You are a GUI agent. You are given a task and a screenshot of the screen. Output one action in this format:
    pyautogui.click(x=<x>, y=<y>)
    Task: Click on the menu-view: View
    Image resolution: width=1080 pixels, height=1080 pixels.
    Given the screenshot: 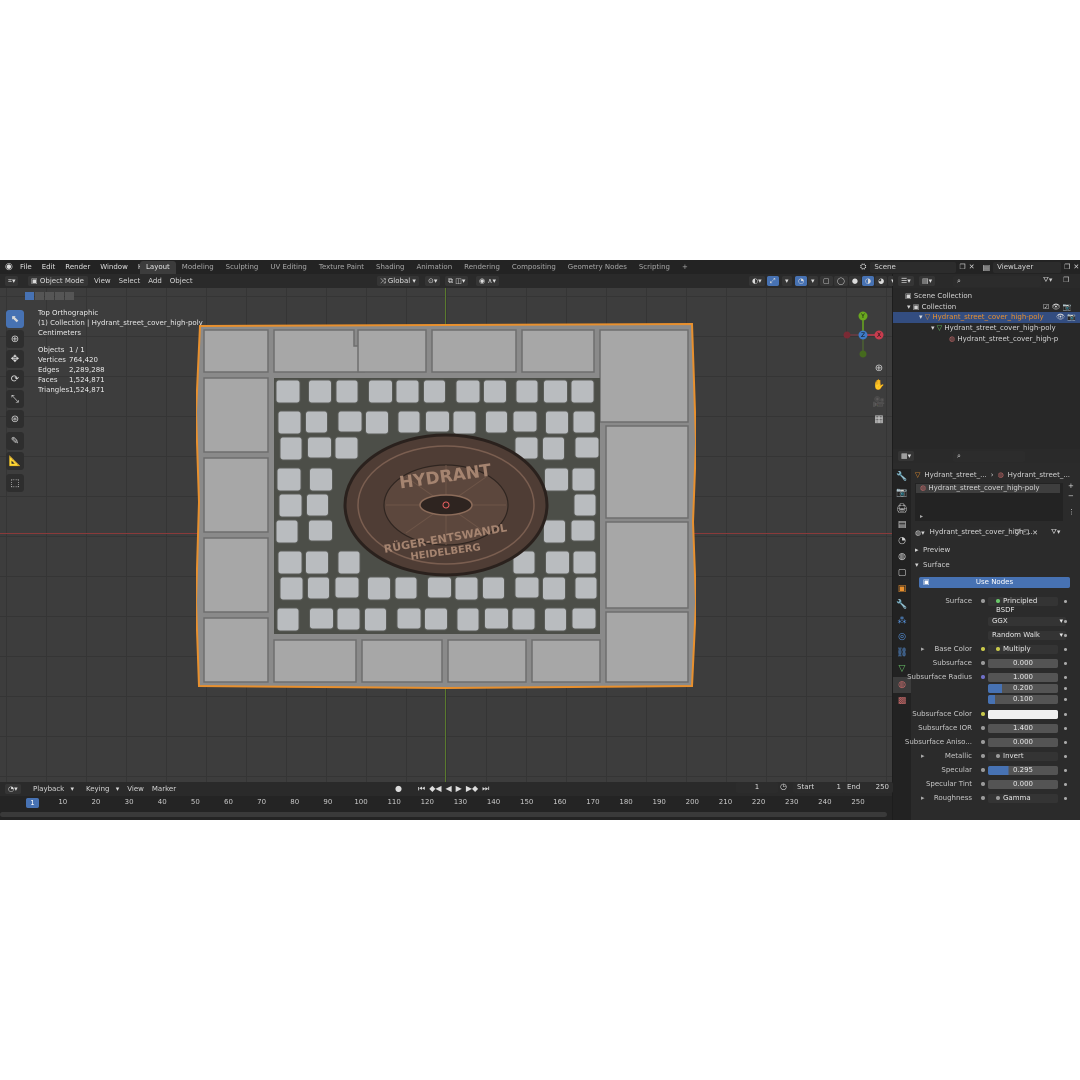 What is the action you would take?
    pyautogui.click(x=102, y=281)
    